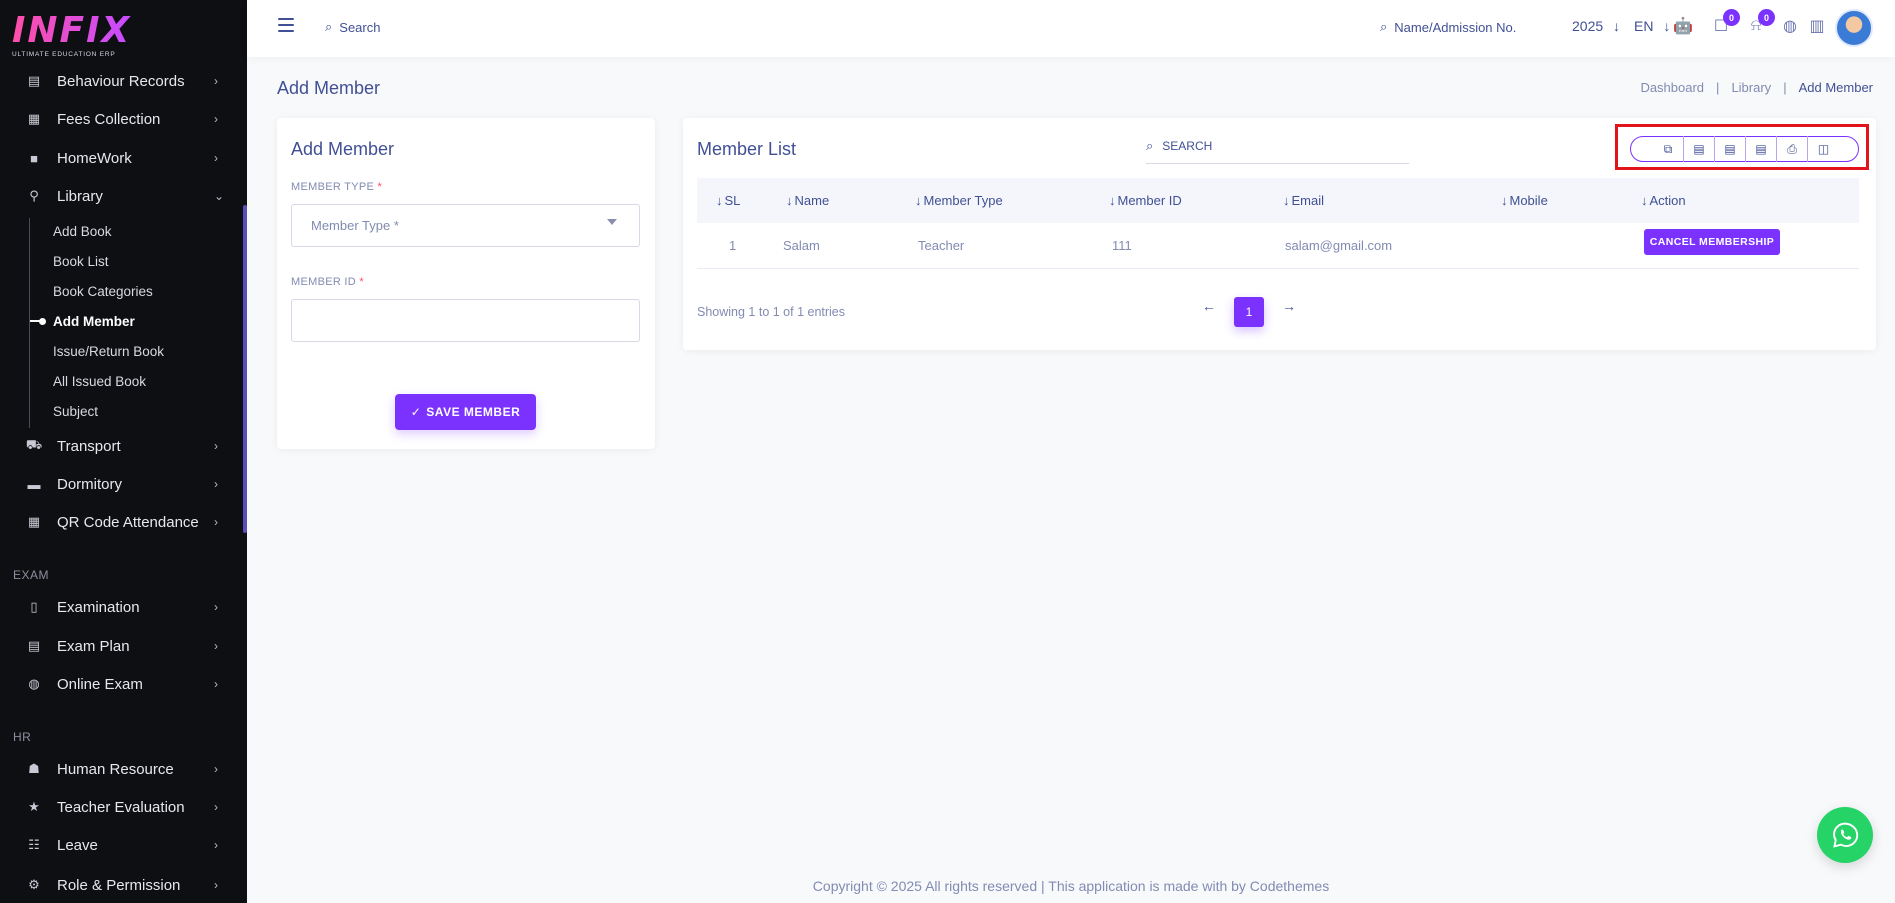 Image resolution: width=1895 pixels, height=903 pixels. I want to click on submenu-active-dot, so click(42, 321).